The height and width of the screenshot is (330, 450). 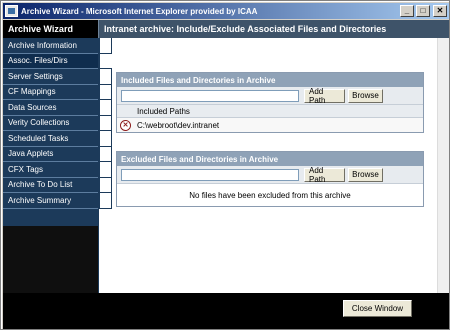 I want to click on included-path-input, so click(x=210, y=95).